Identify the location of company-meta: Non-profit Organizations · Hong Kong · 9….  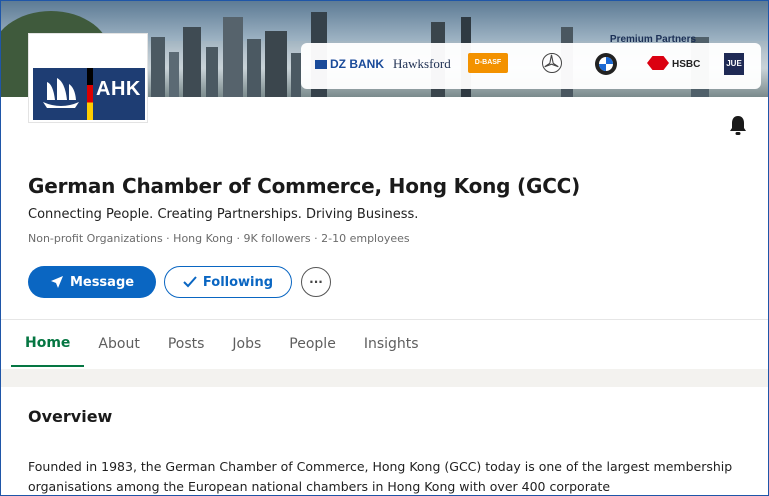
(219, 238).